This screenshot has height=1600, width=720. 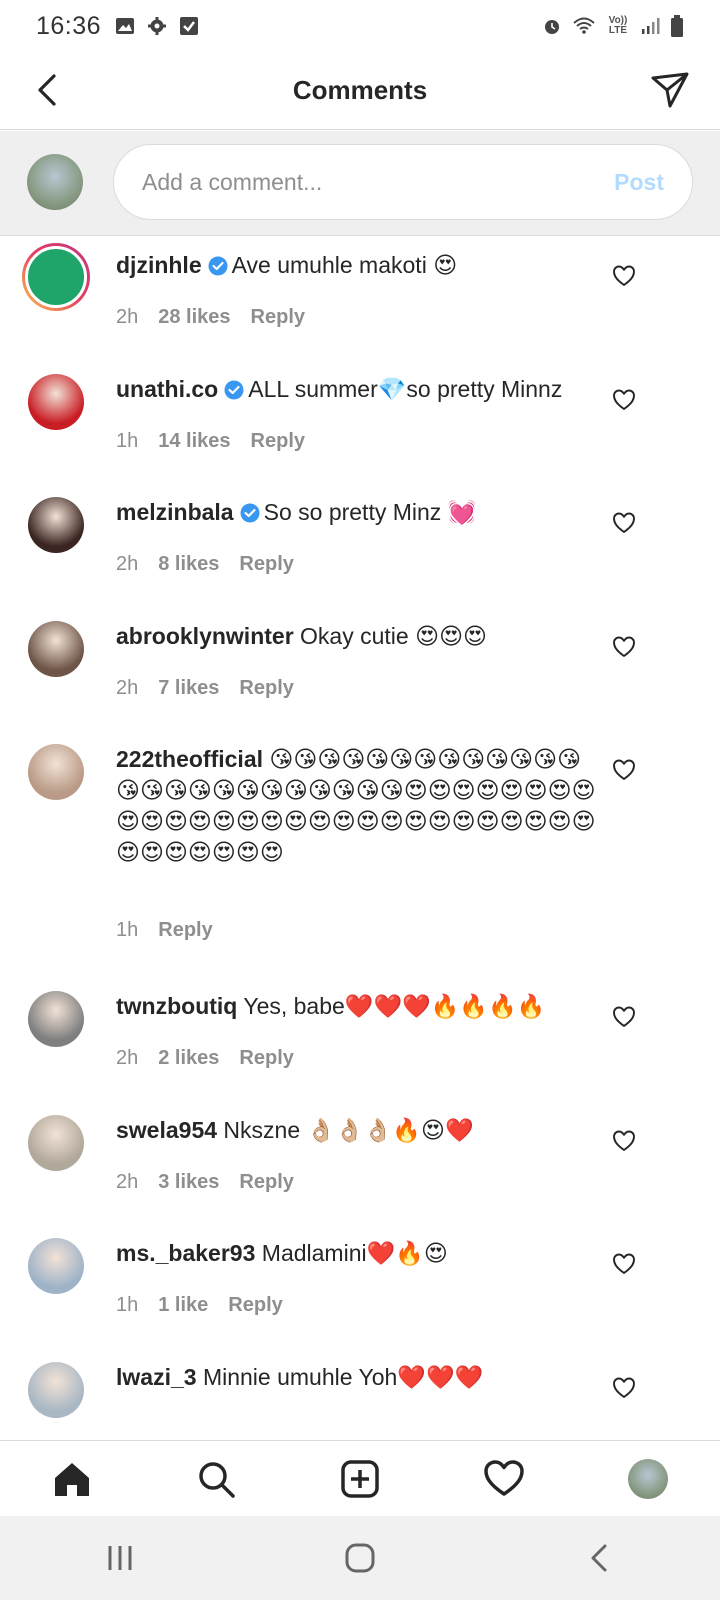 I want to click on comment-message: Minnie umuhle Yoh❤️❤️❤️, so click(x=343, y=1377).